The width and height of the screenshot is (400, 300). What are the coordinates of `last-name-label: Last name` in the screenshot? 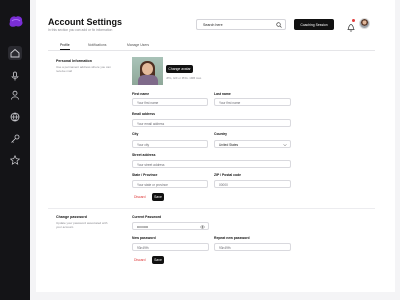 It's located at (222, 94).